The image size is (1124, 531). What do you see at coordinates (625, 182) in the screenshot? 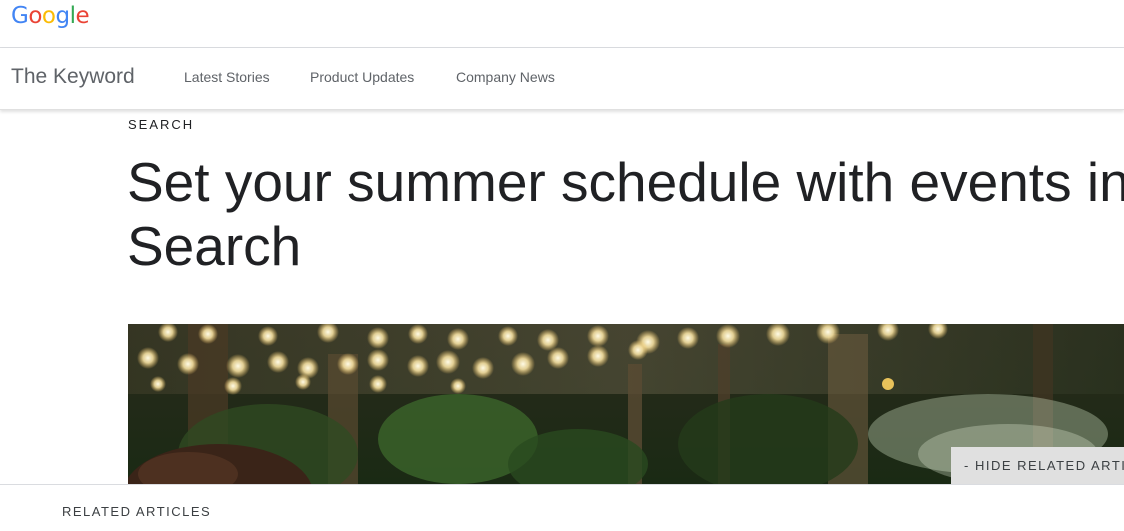
I see `headline-line-1: Set your summer schedule with events in` at bounding box center [625, 182].